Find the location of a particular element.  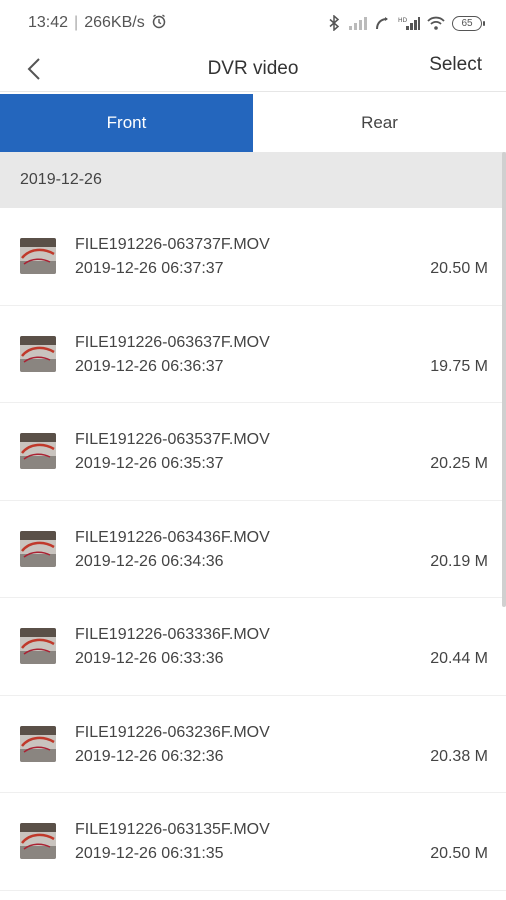

alarm-icon is located at coordinates (159, 23).